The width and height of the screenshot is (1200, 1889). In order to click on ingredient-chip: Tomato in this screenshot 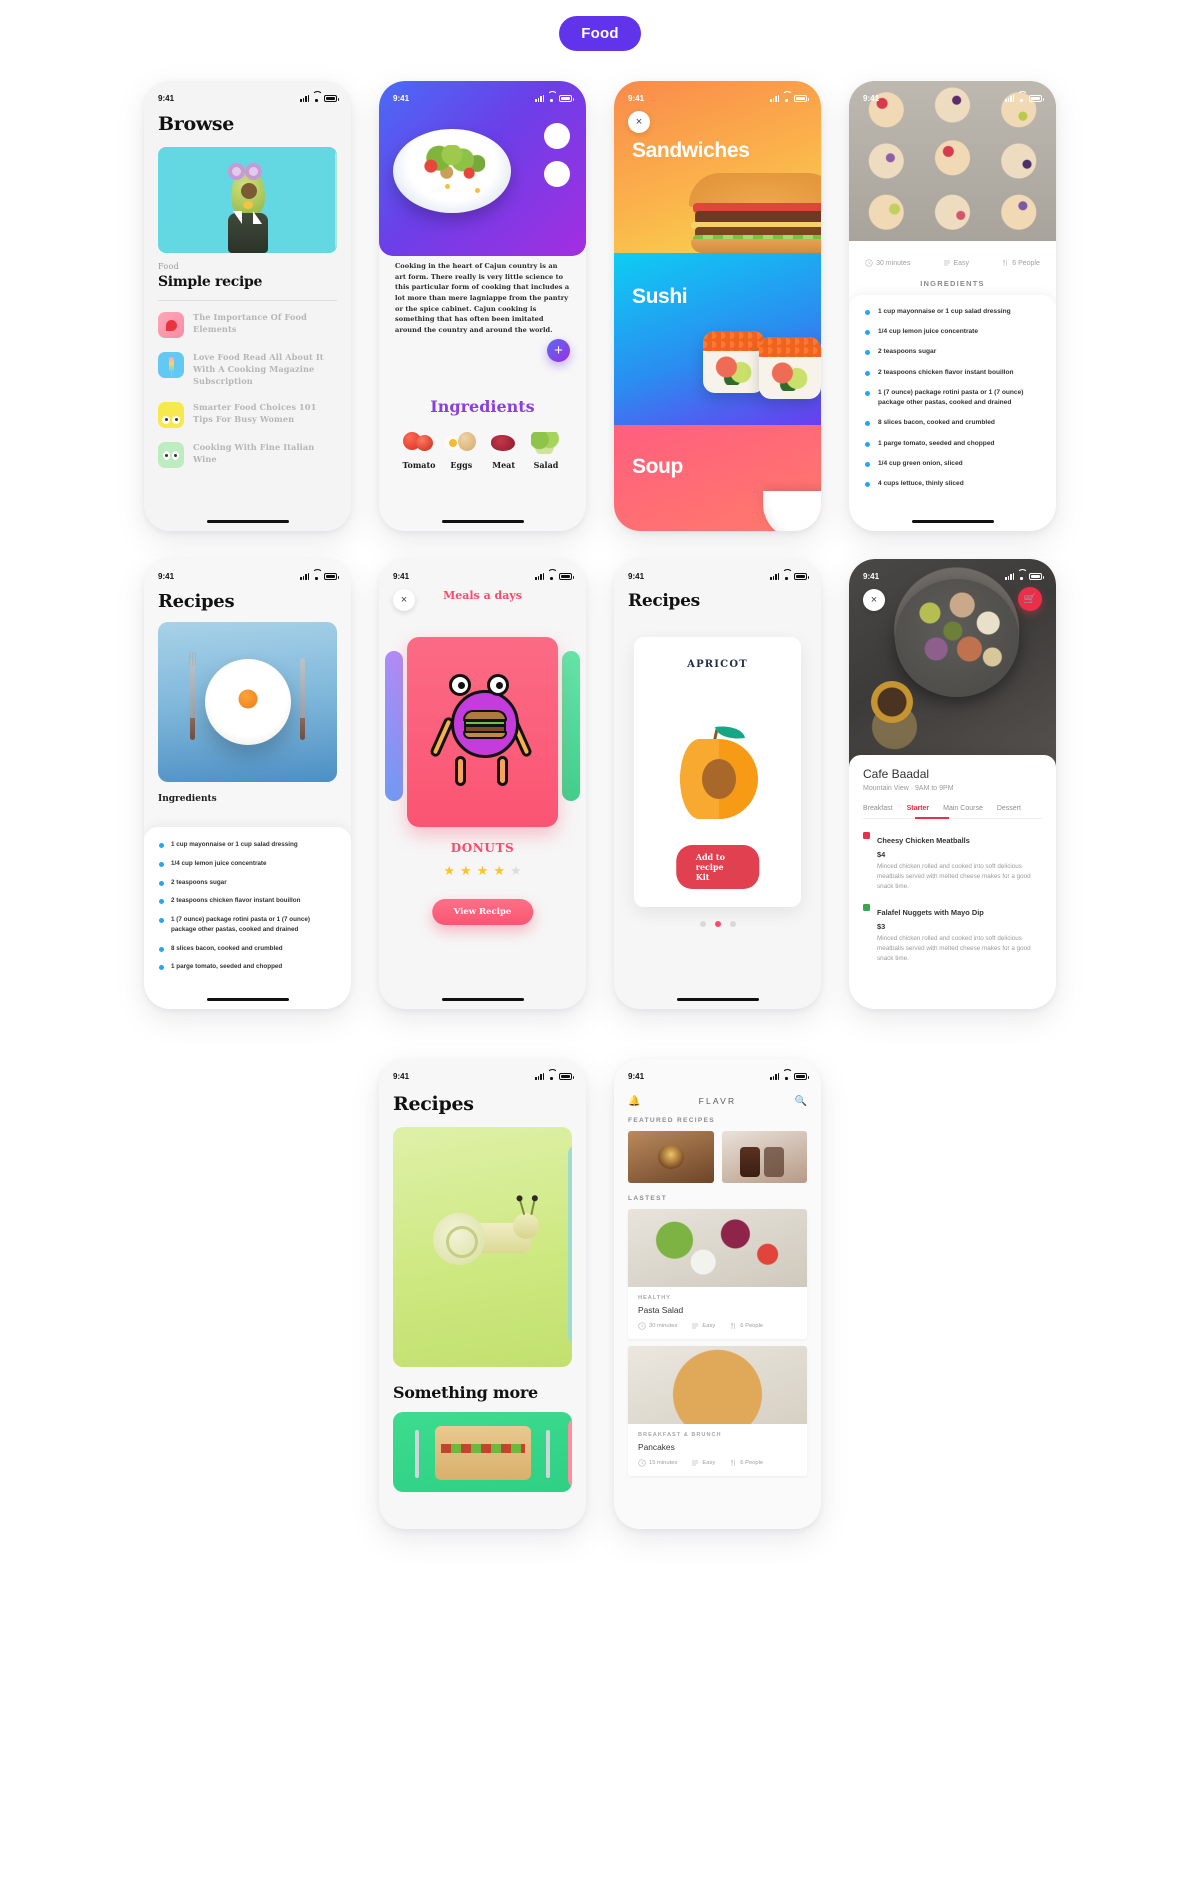, I will do `click(419, 448)`.